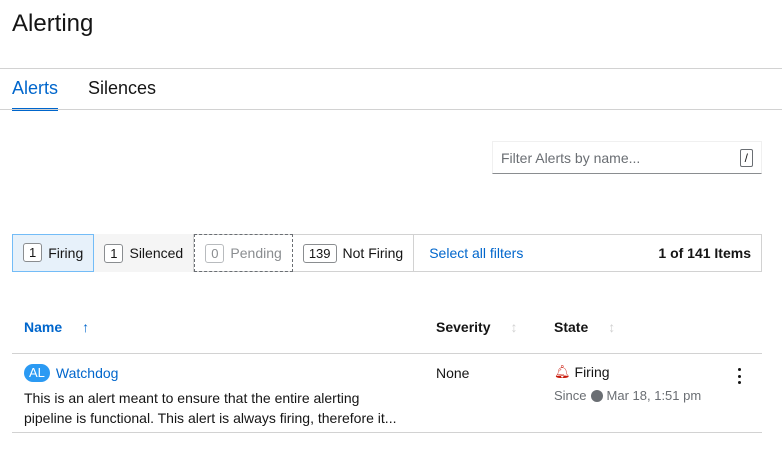 This screenshot has width=782, height=465. Describe the element at coordinates (387, 353) in the screenshot. I see `table-header-divider` at that location.